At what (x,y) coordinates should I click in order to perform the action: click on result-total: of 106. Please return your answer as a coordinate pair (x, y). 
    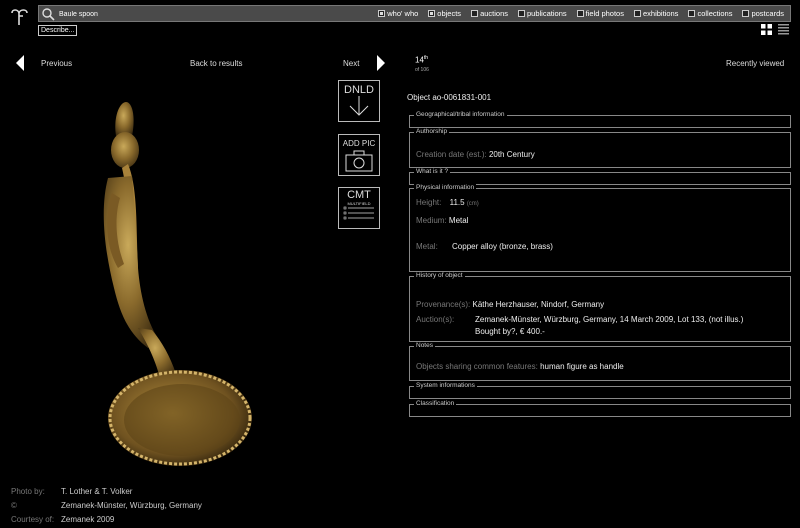
    Looking at the image, I should click on (422, 70).